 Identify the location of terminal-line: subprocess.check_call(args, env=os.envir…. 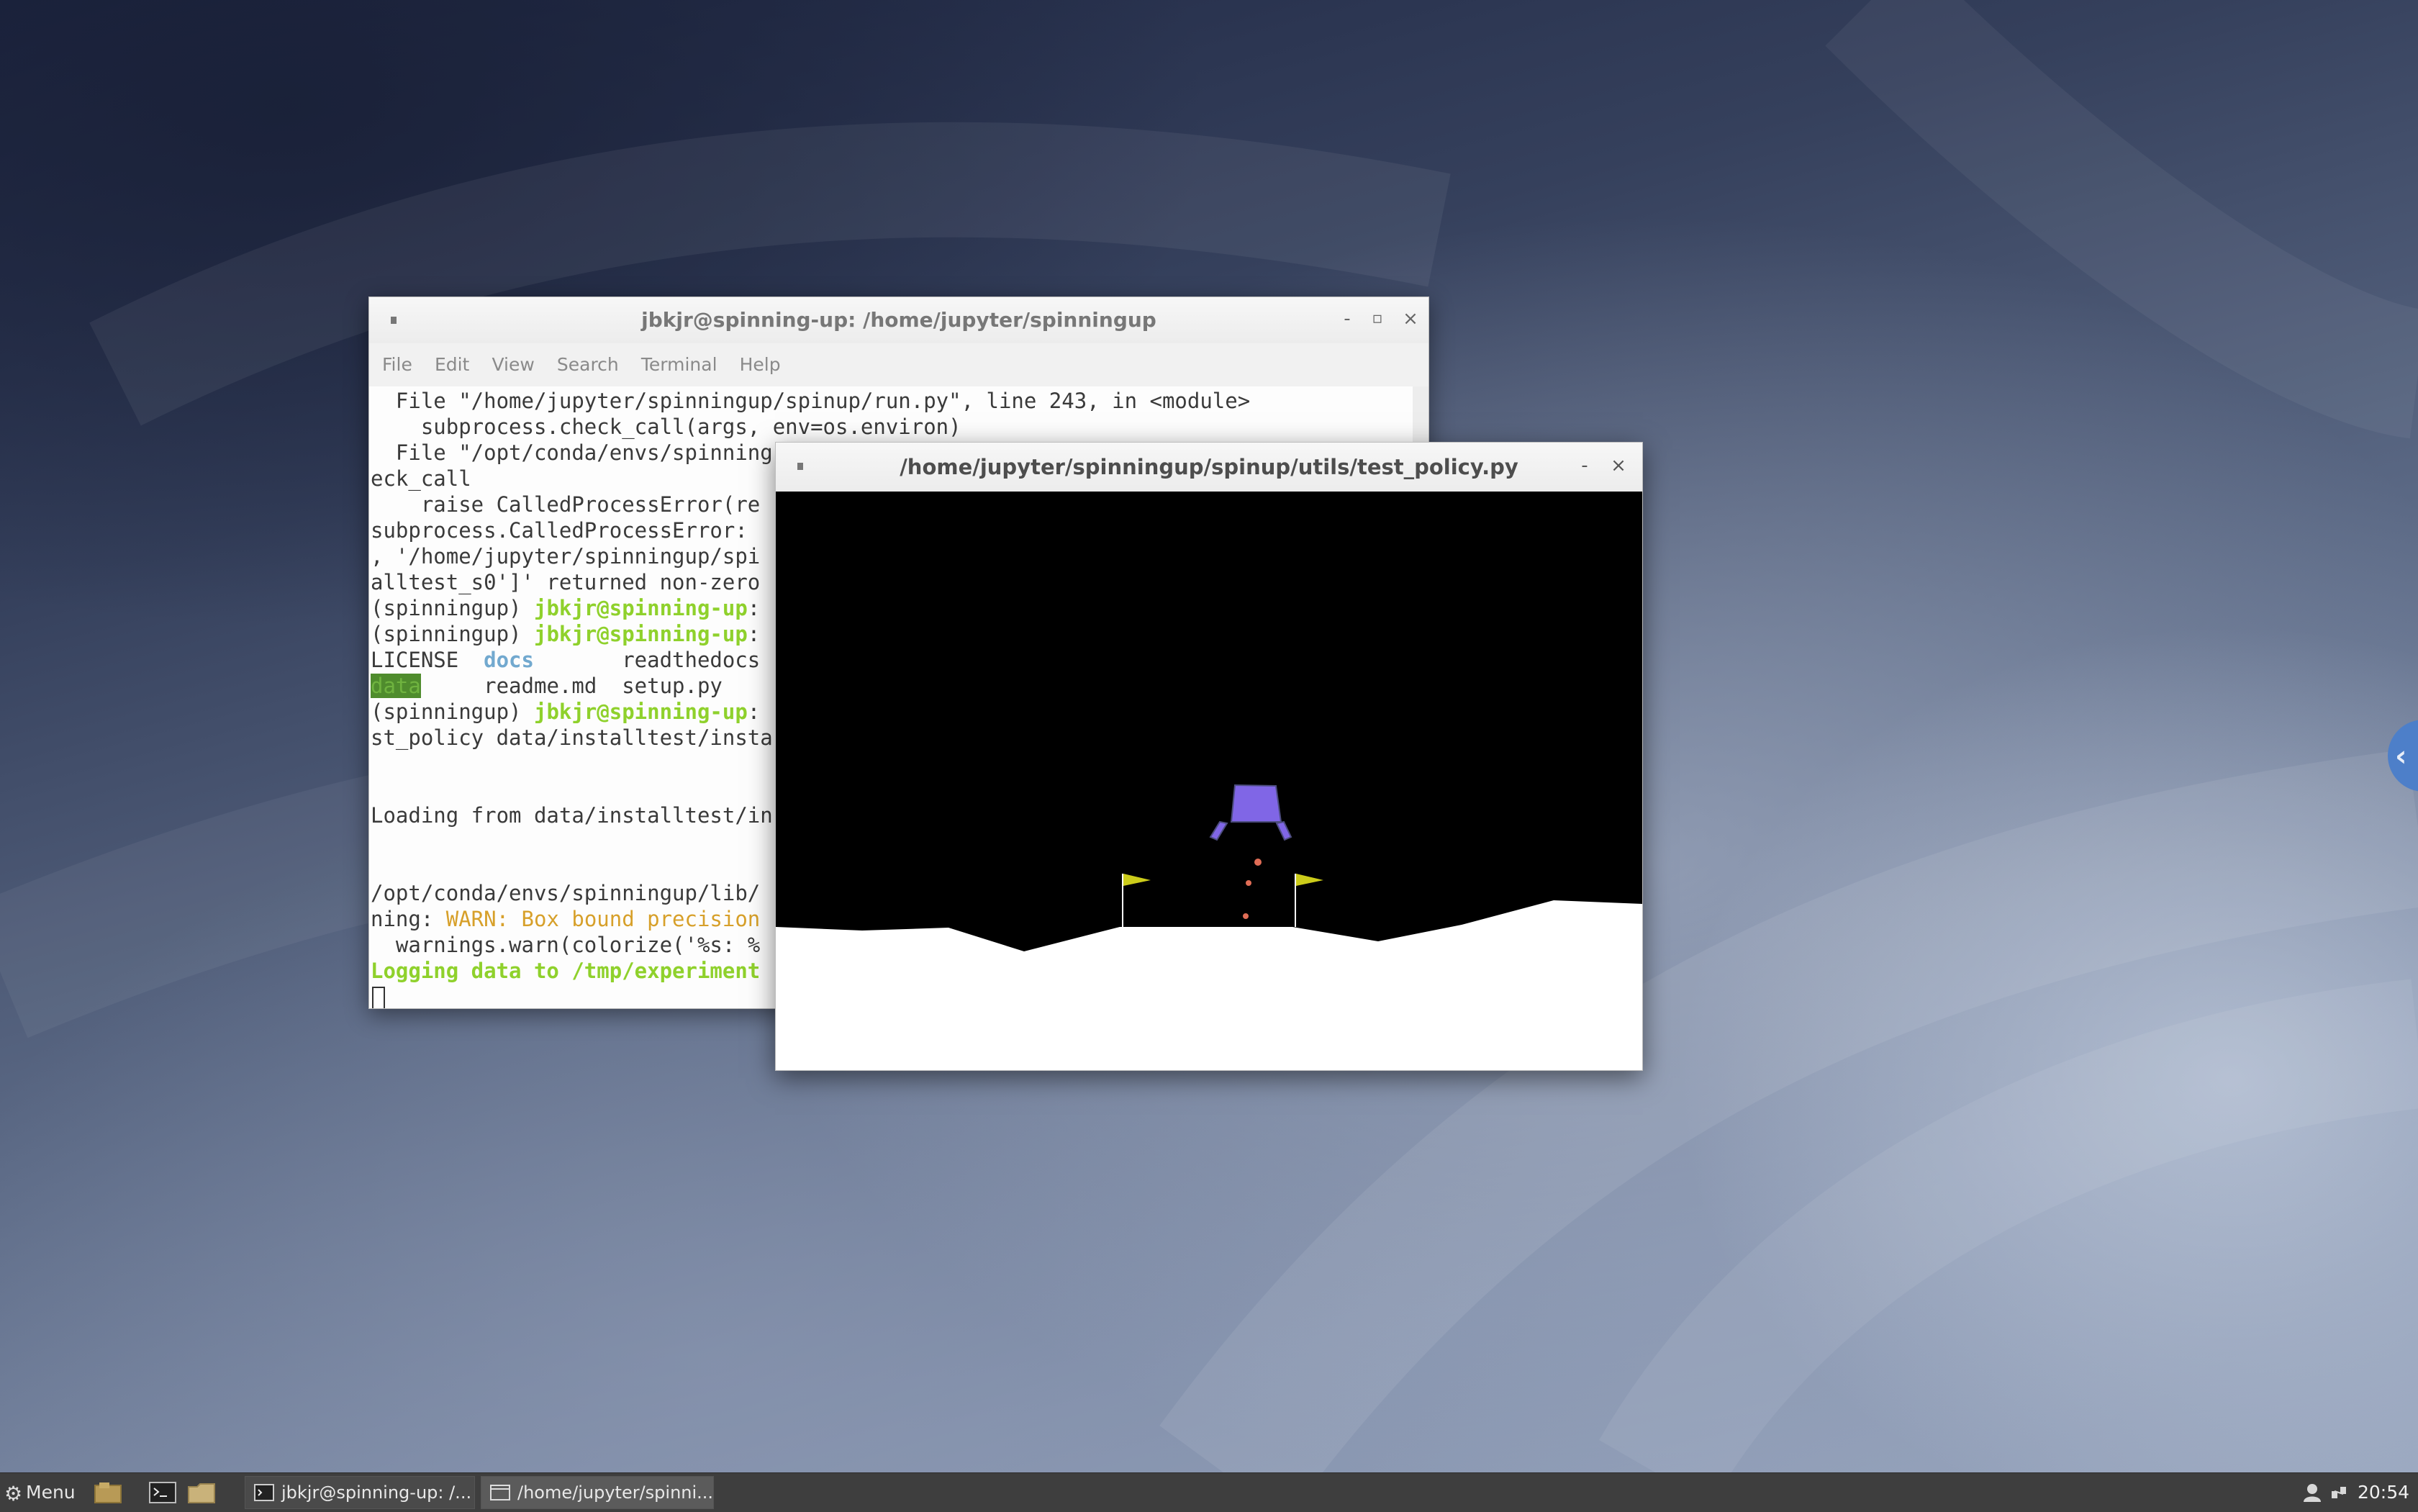
(666, 427).